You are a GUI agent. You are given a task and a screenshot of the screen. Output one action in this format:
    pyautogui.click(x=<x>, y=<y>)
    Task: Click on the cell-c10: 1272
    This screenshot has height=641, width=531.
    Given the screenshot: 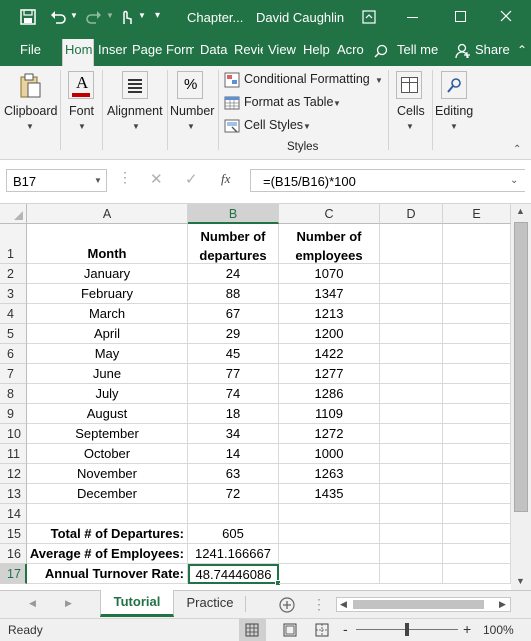 What is the action you would take?
    pyautogui.click(x=329, y=434)
    